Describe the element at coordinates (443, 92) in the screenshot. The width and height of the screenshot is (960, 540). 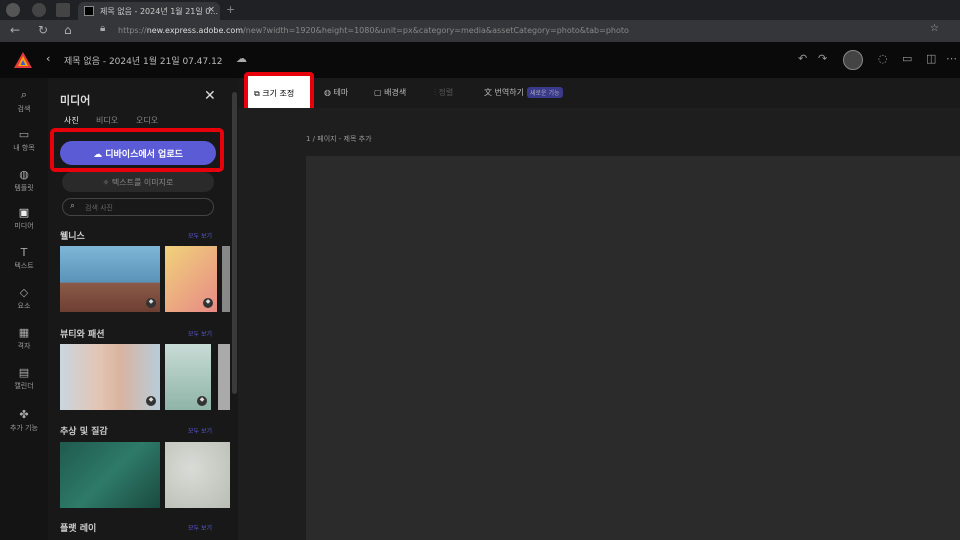
I see `layout-button: ⫶ 정렬` at that location.